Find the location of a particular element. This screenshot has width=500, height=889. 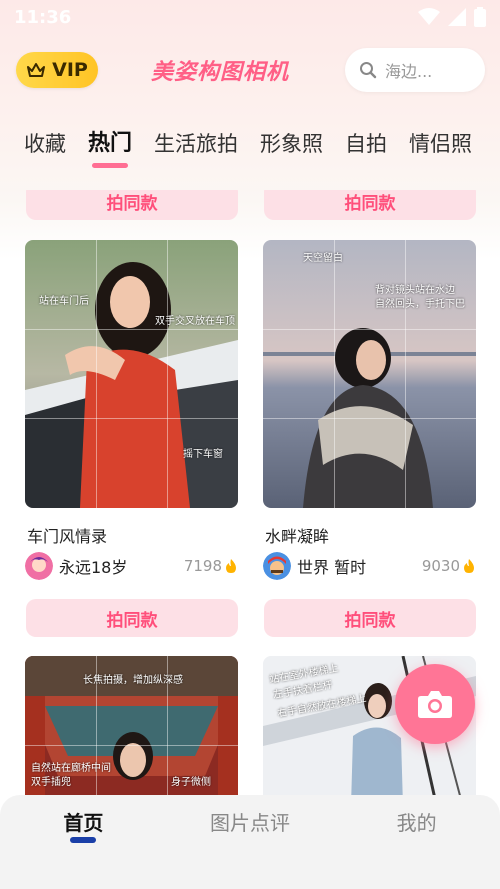

tab-popular: 热门 is located at coordinates (110, 147).